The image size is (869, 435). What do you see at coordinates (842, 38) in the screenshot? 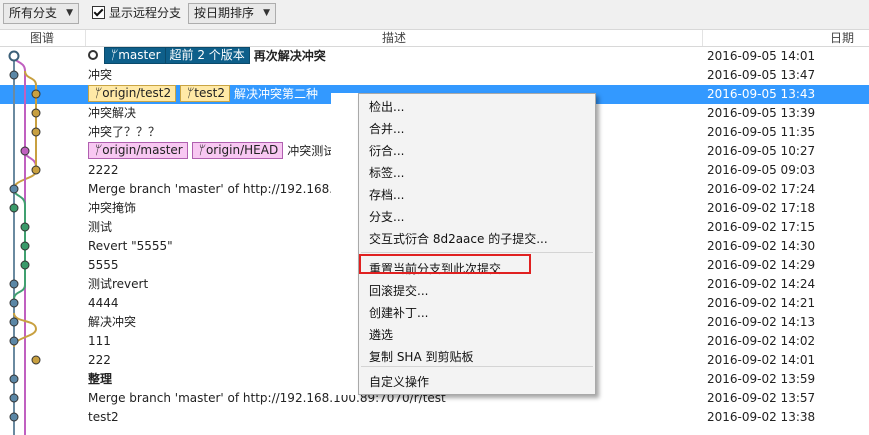
I see `column-date: 日期` at bounding box center [842, 38].